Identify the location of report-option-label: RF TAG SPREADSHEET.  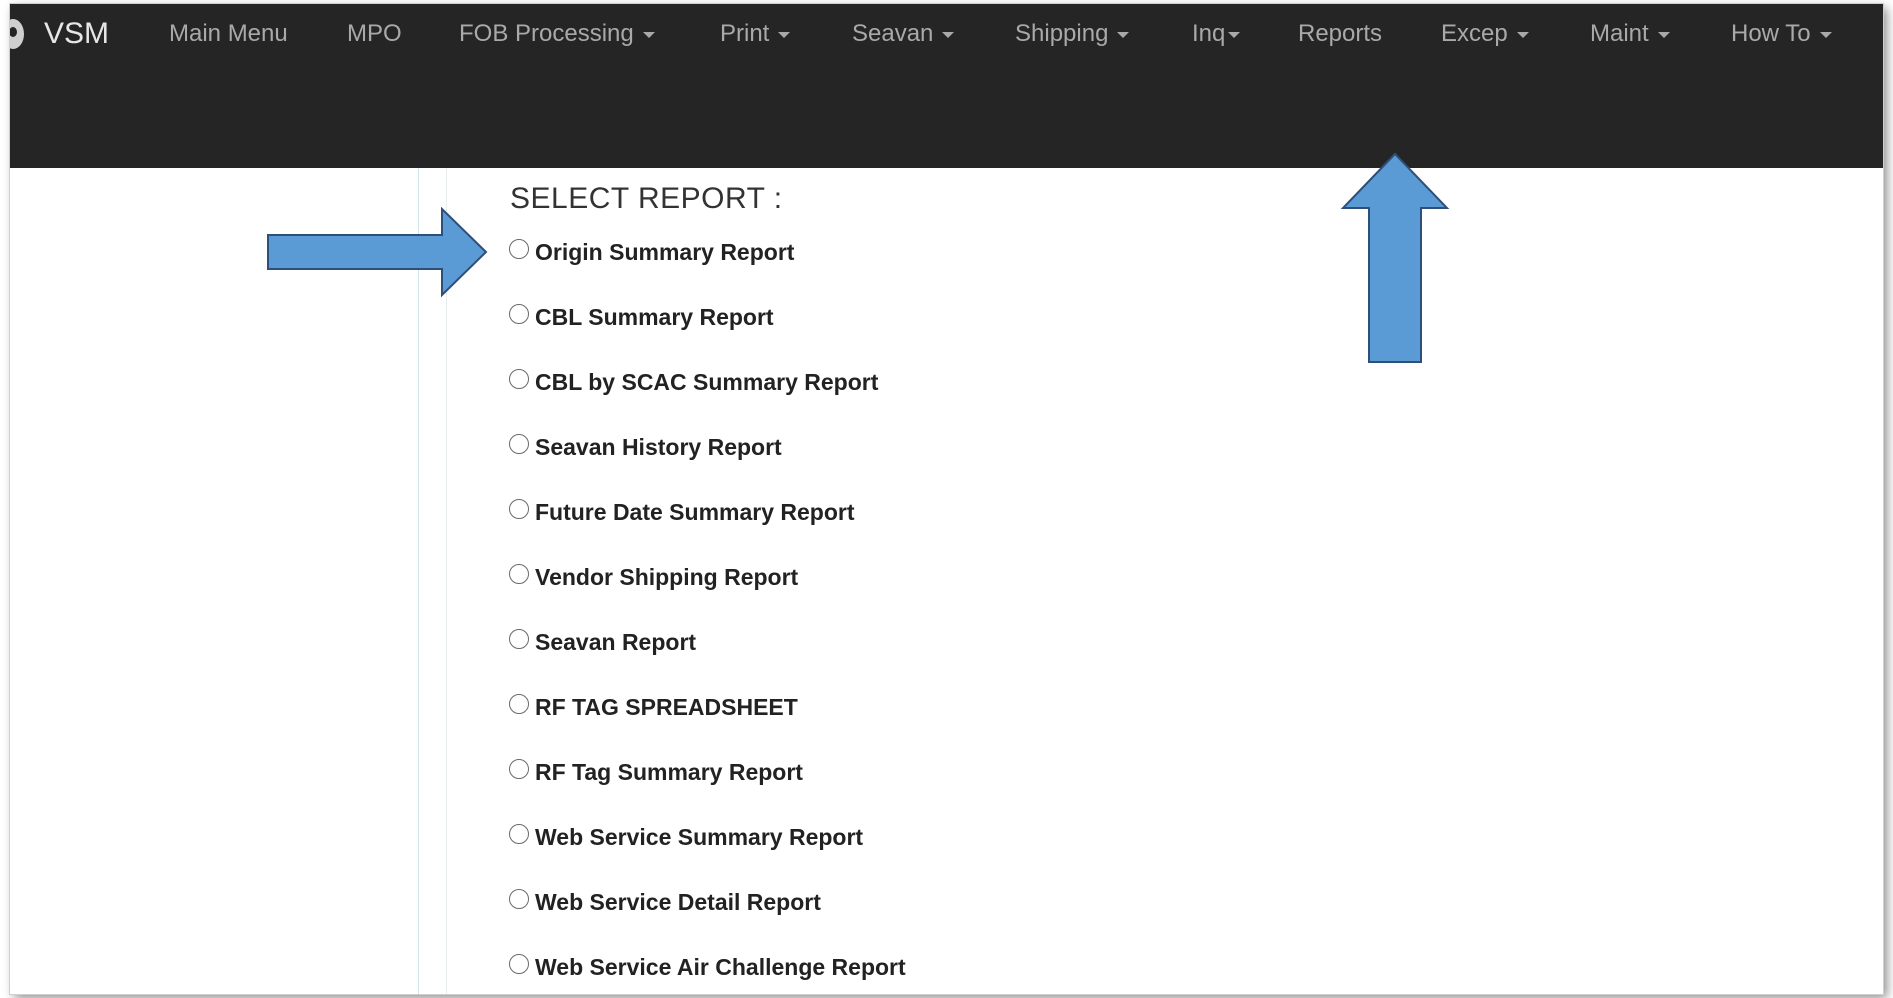
(666, 706).